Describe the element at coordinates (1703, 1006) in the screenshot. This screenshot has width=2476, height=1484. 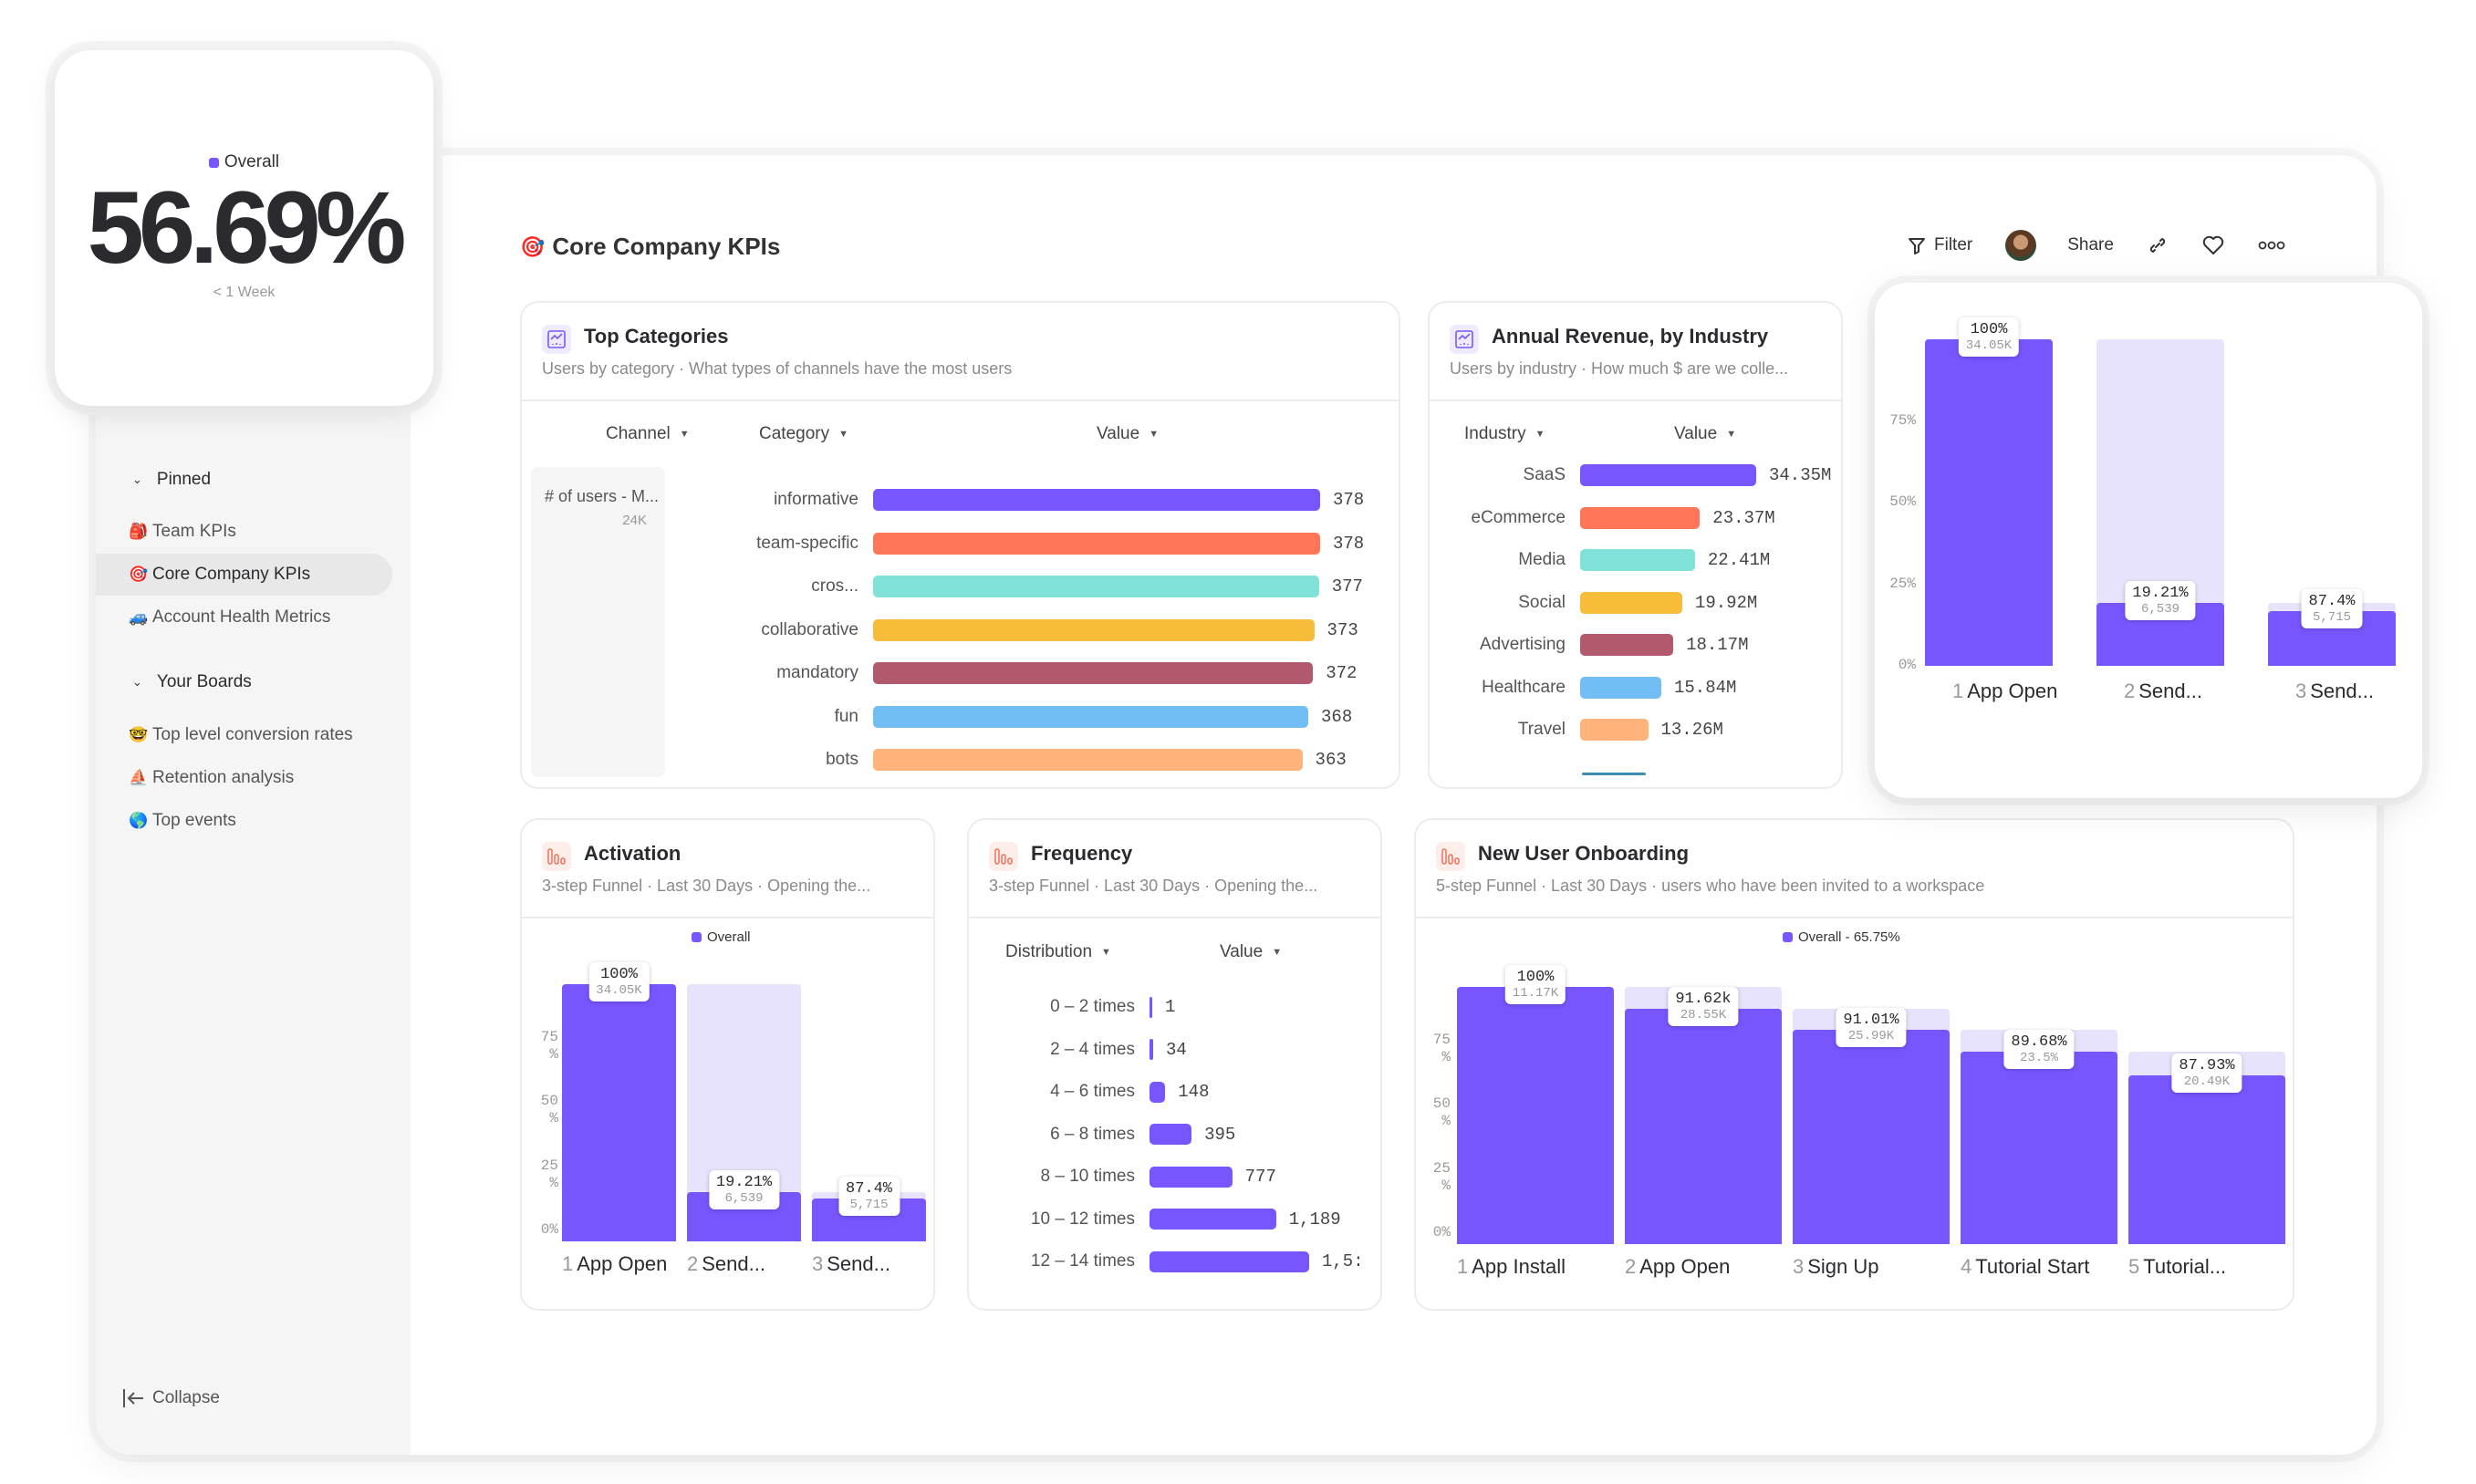
I see `funnel-tooltip: 91.62k 28.55K` at that location.